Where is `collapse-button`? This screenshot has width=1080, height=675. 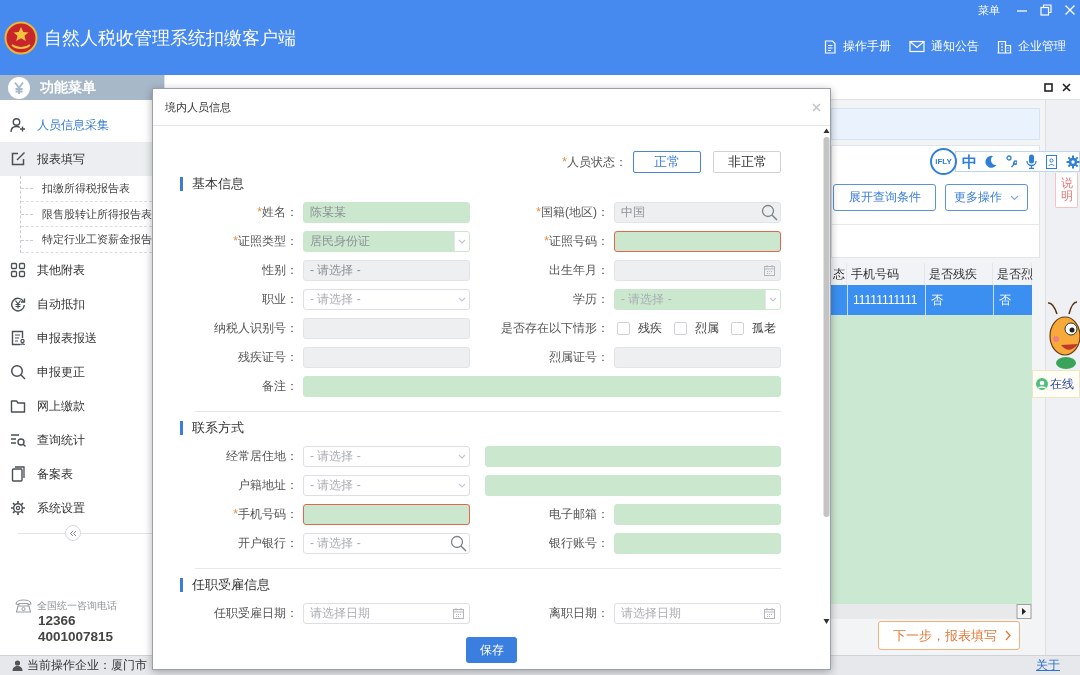 collapse-button is located at coordinates (73, 533).